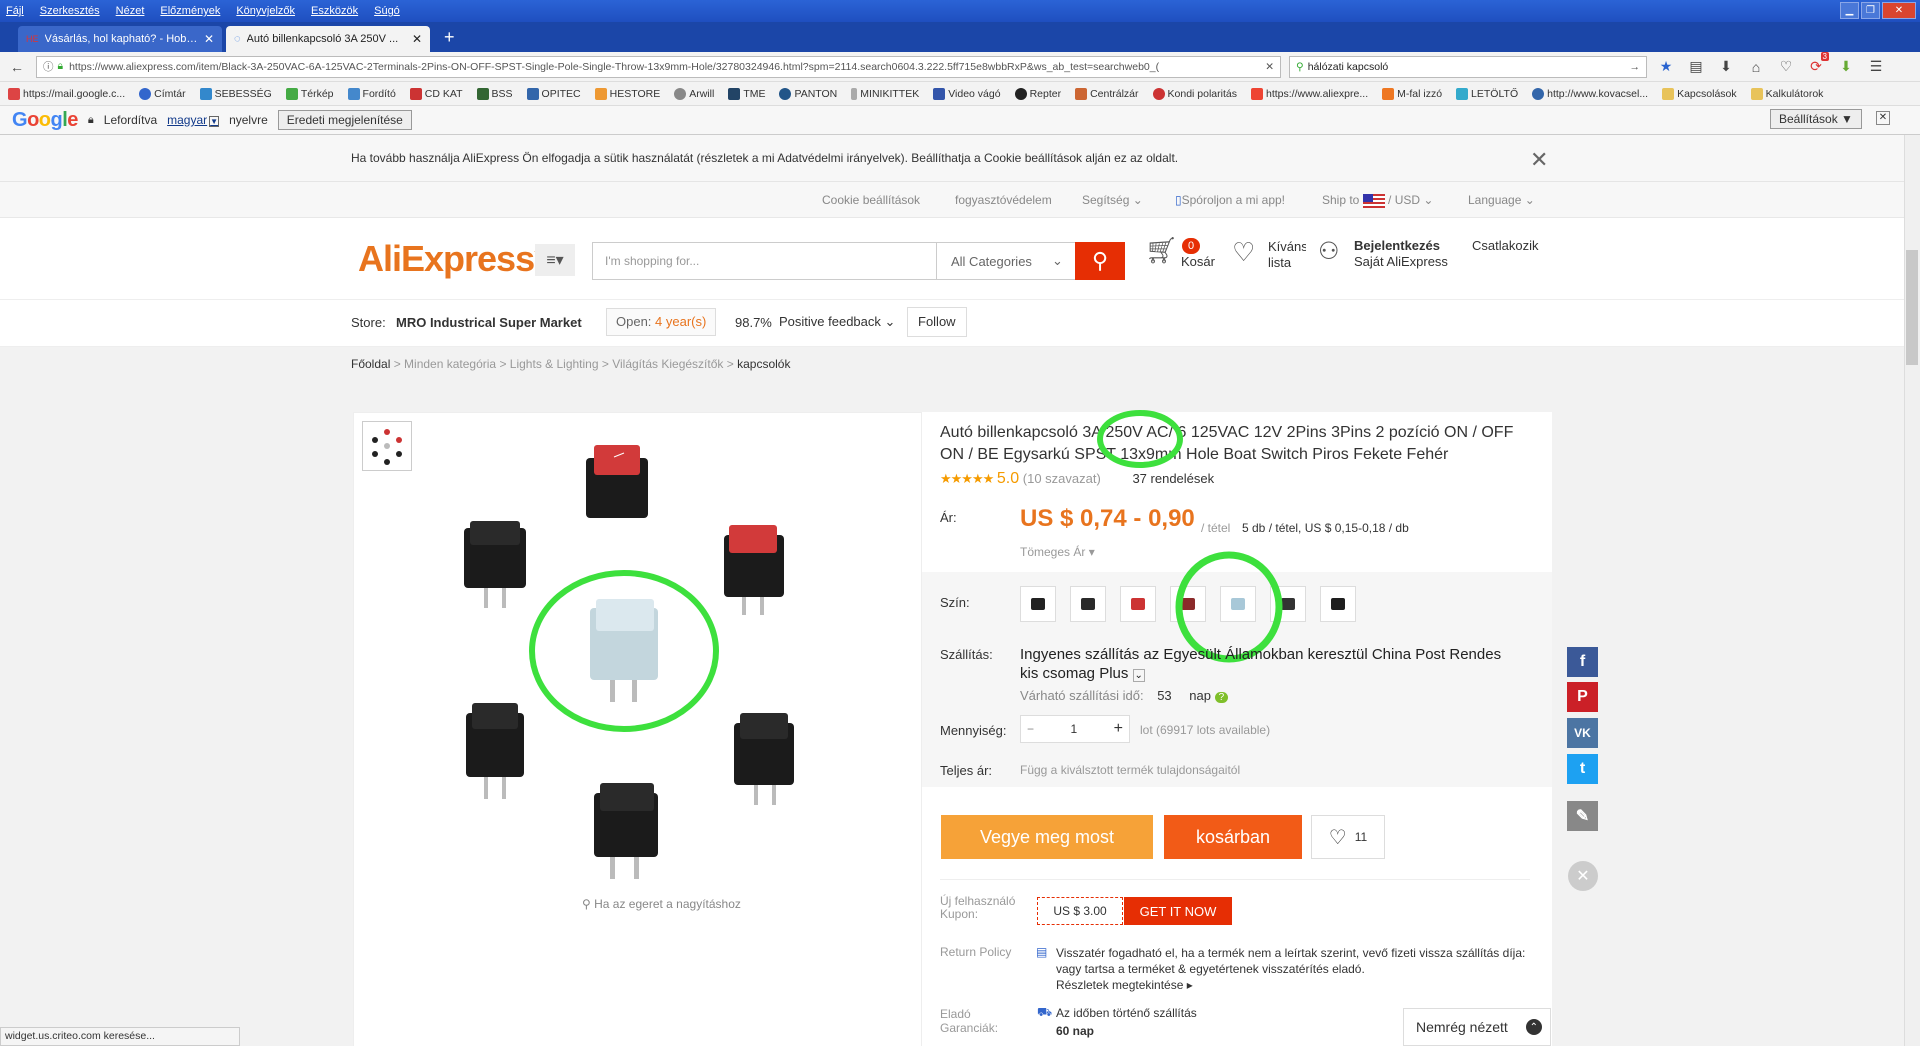  What do you see at coordinates (1233, 837) in the screenshot?
I see `add-to-cart-button: kosárban` at bounding box center [1233, 837].